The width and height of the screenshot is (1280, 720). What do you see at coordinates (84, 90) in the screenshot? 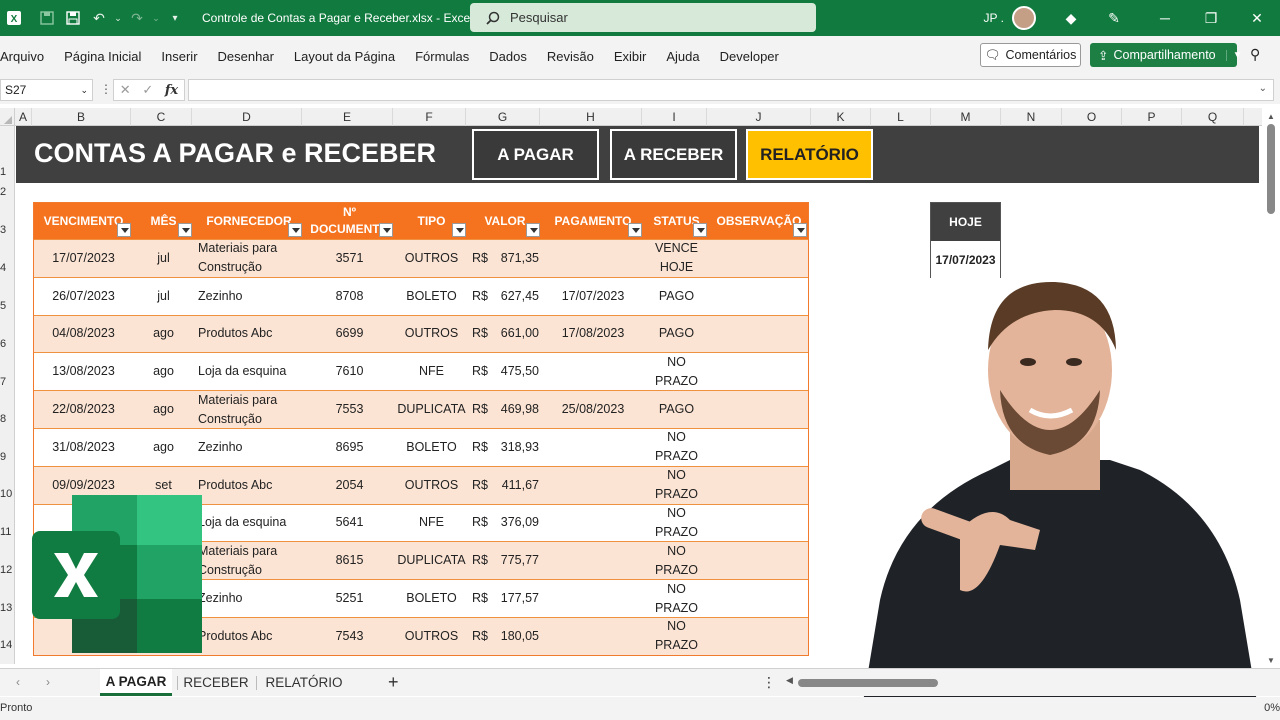
I see `chevron-down-icon: ⌄` at bounding box center [84, 90].